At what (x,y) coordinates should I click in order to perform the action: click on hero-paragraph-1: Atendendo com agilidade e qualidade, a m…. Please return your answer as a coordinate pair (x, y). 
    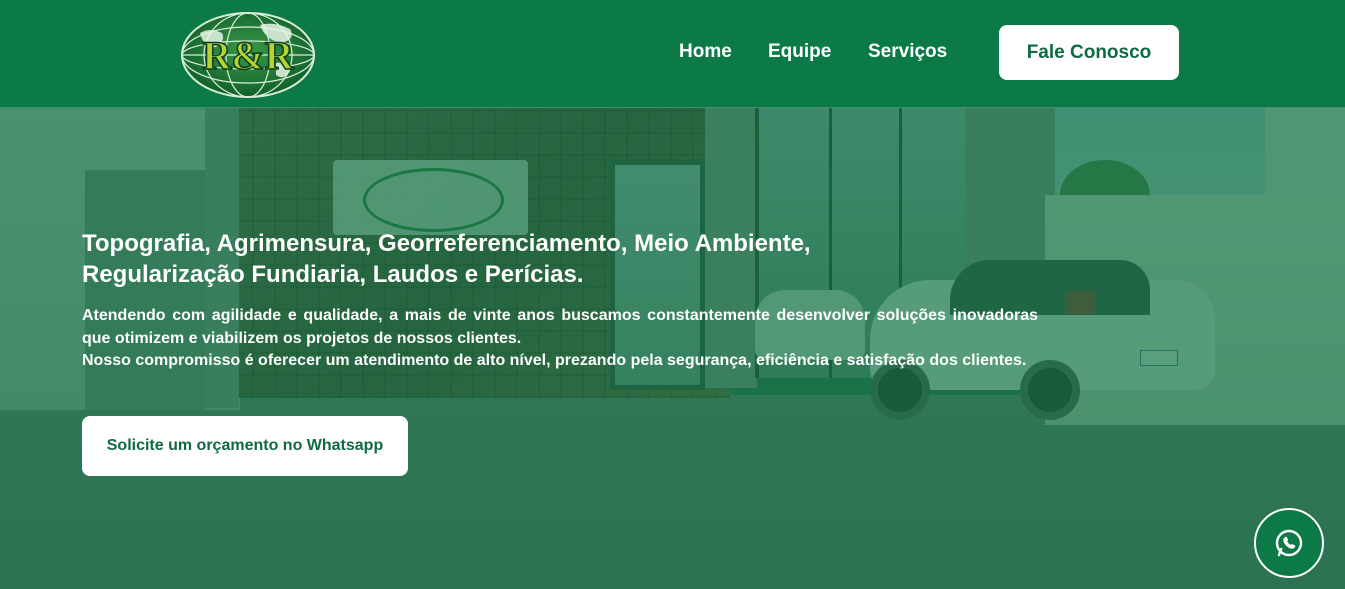
    Looking at the image, I should click on (560, 327).